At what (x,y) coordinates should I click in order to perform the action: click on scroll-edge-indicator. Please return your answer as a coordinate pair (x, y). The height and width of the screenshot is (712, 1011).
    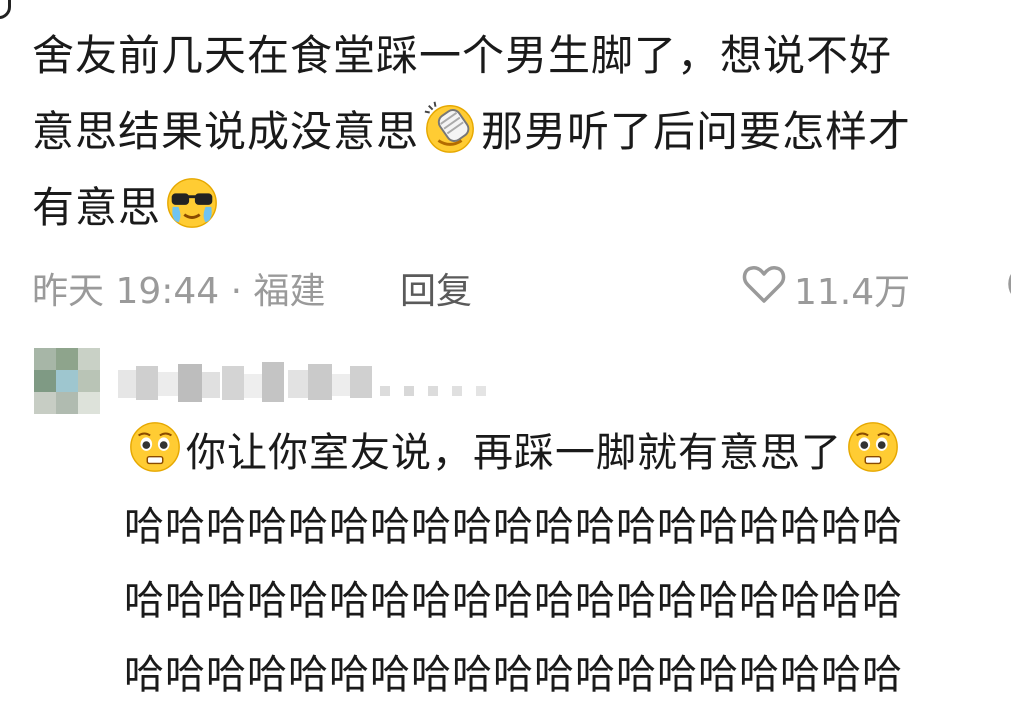
    Looking at the image, I should click on (5, 9).